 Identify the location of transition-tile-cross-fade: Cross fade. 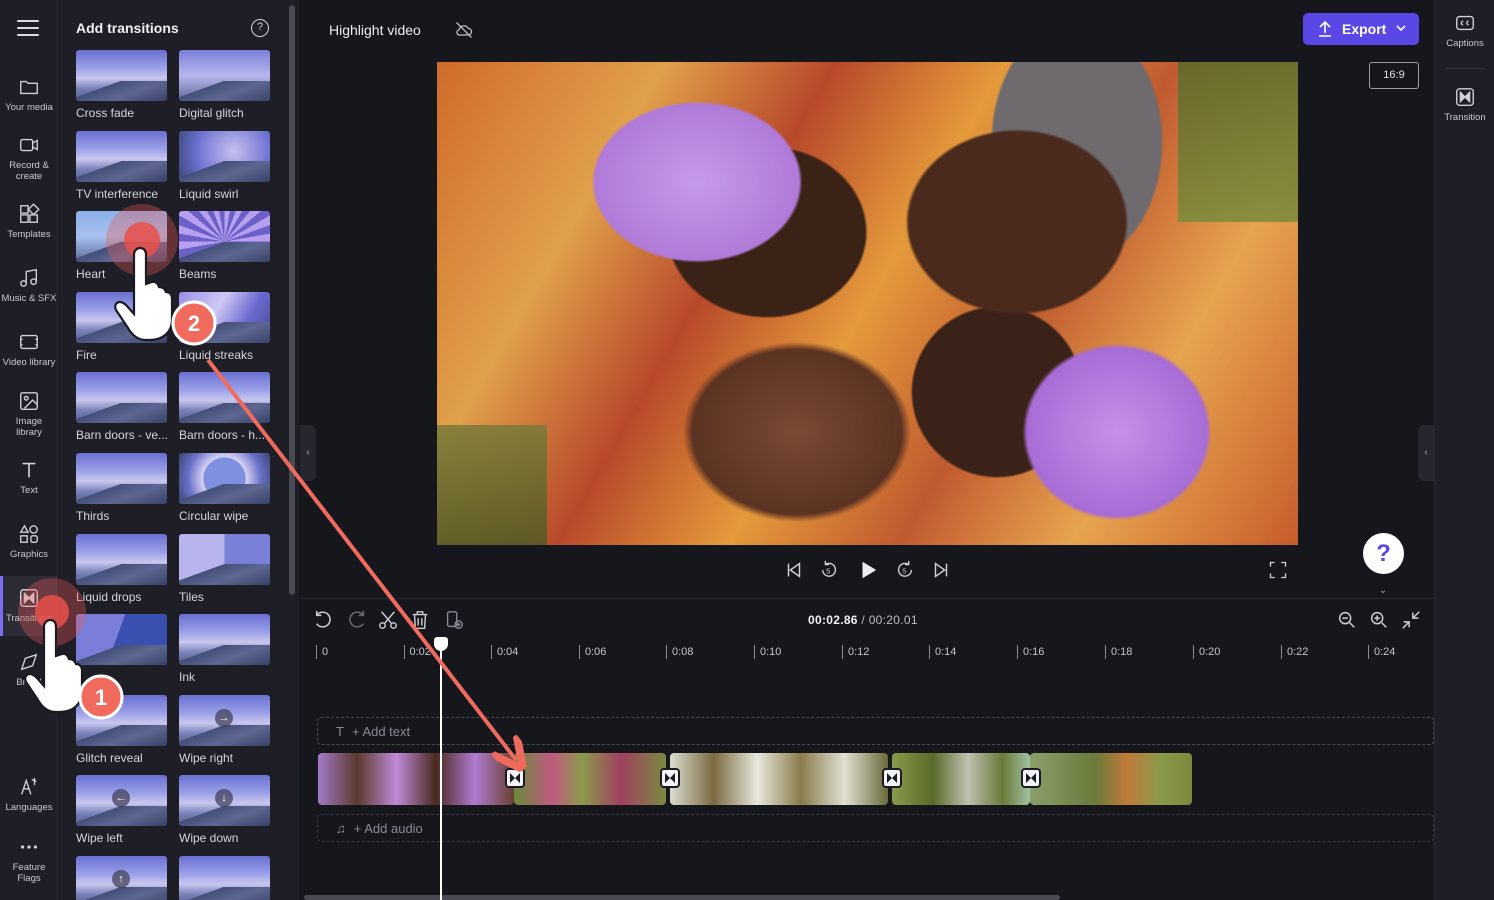
(121, 90).